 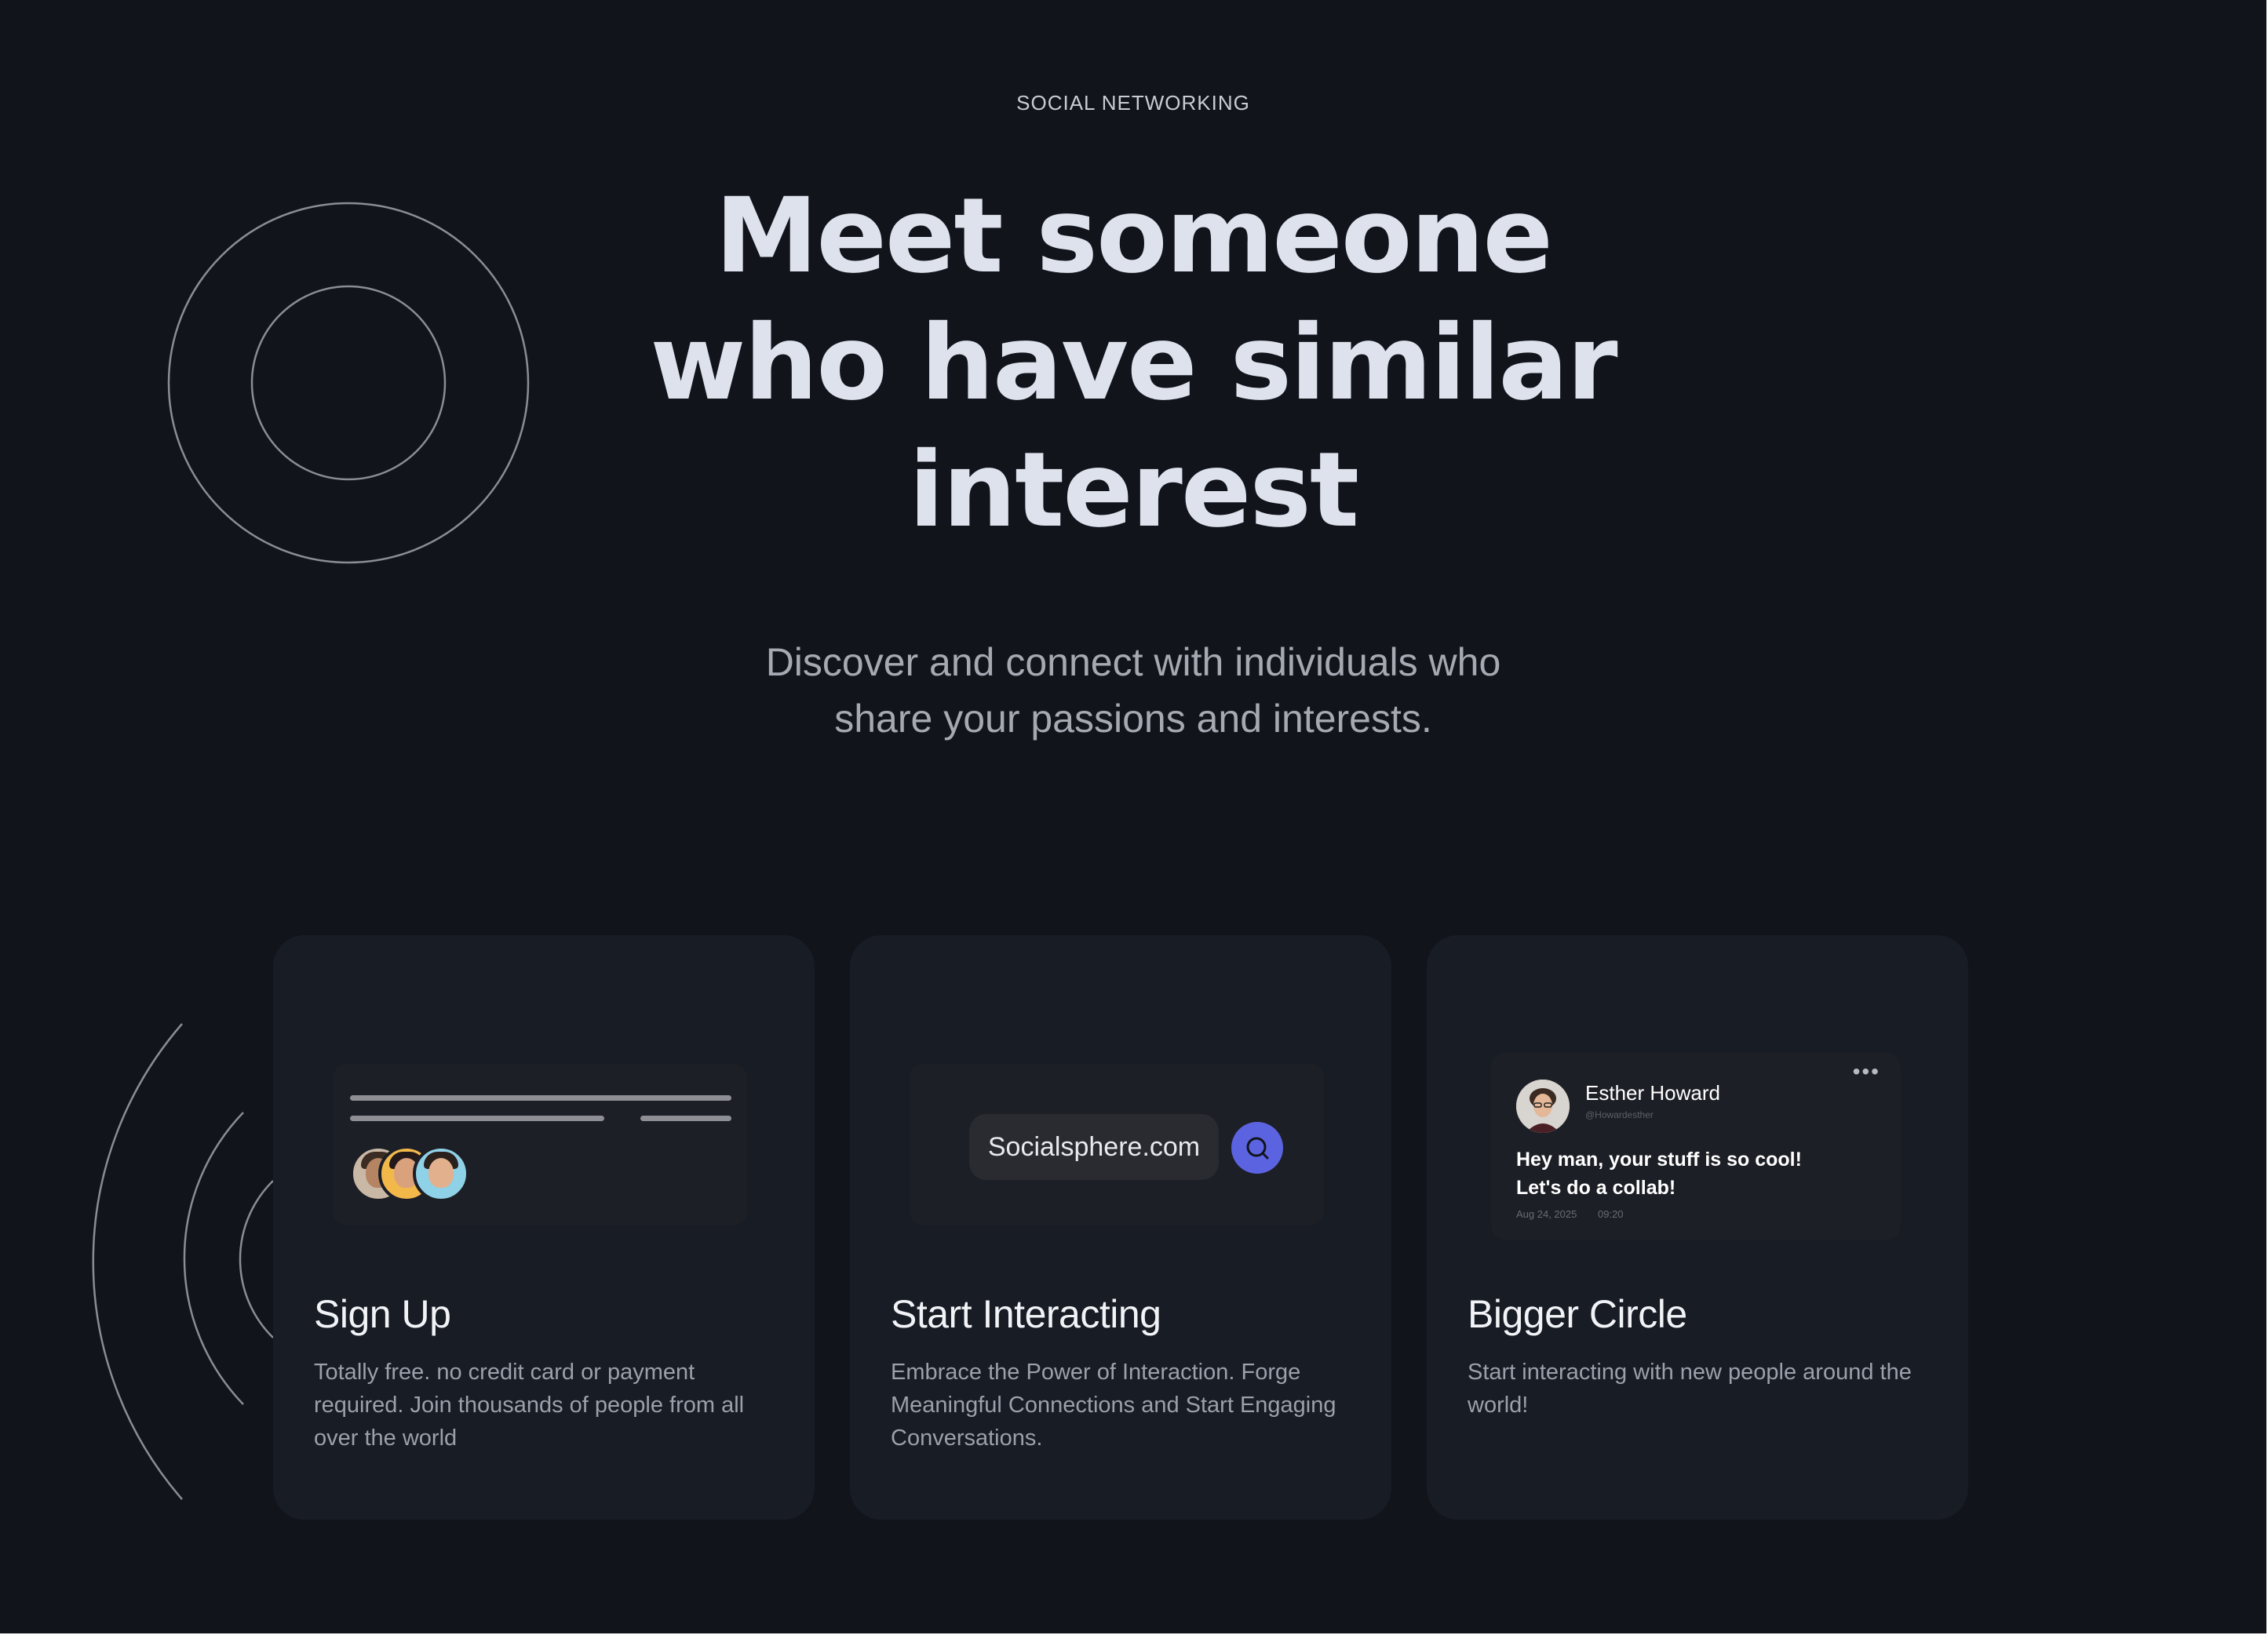 I want to click on search-preview: Socialsphere.com, so click(x=1117, y=1144).